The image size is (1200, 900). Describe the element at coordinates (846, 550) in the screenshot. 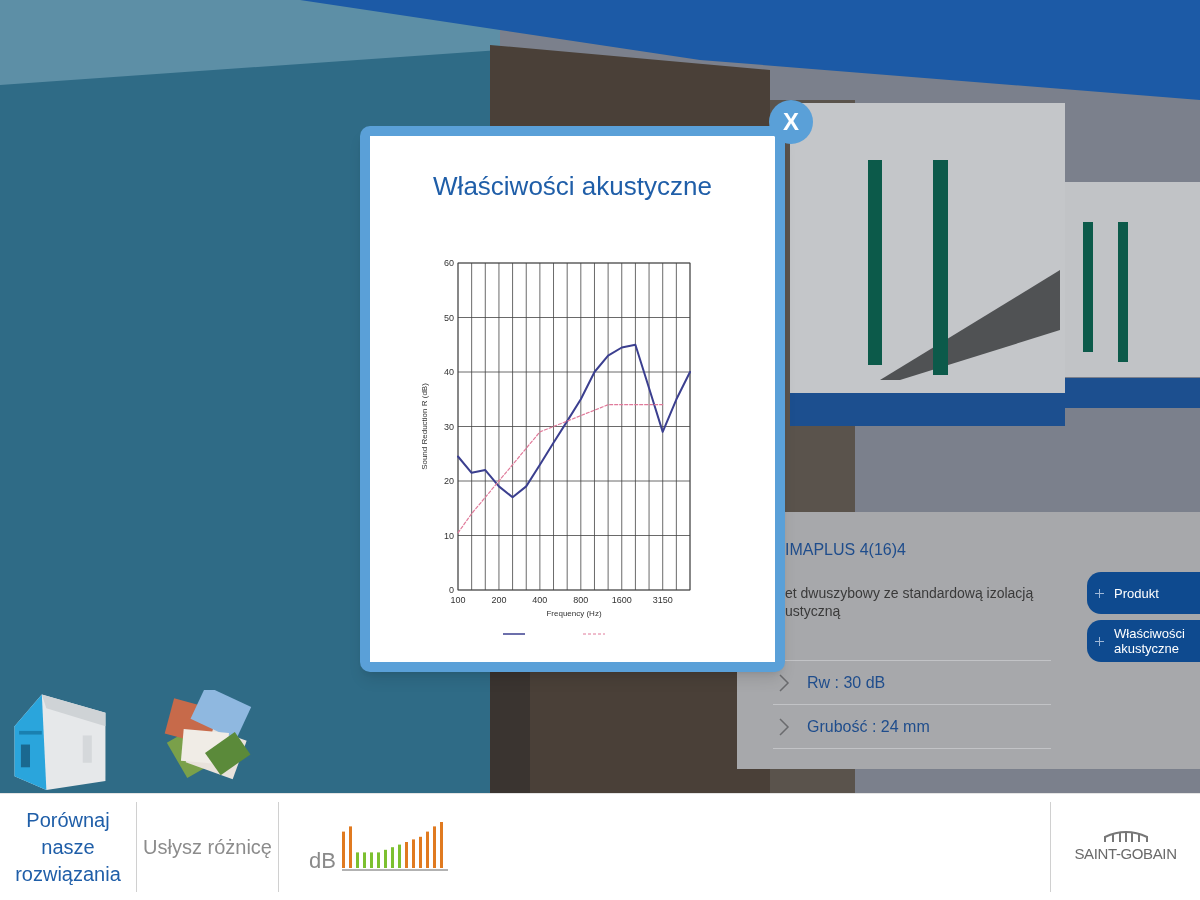

I see `product-name: IMAPLUS 4(16)4` at that location.